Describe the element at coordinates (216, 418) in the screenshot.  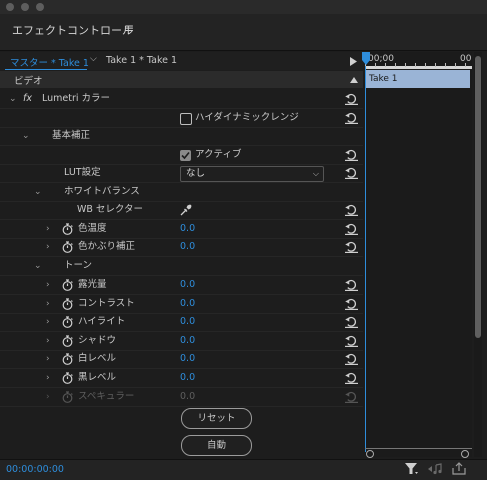
I see `reset-button: リセット` at that location.